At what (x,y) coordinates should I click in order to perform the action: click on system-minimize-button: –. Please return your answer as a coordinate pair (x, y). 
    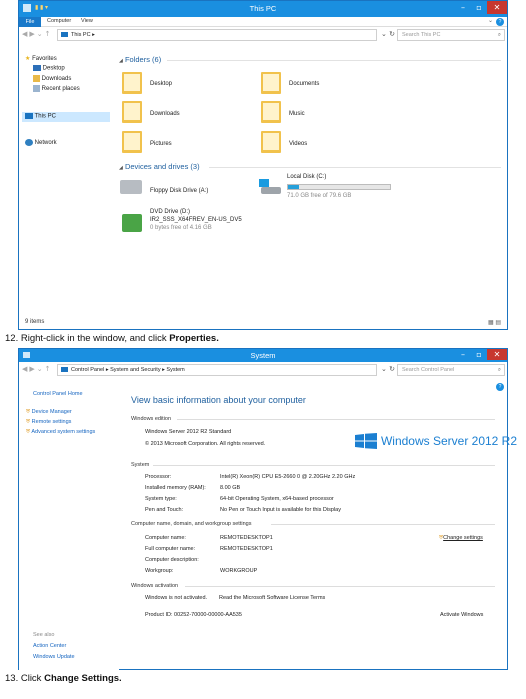
    Looking at the image, I should click on (463, 354).